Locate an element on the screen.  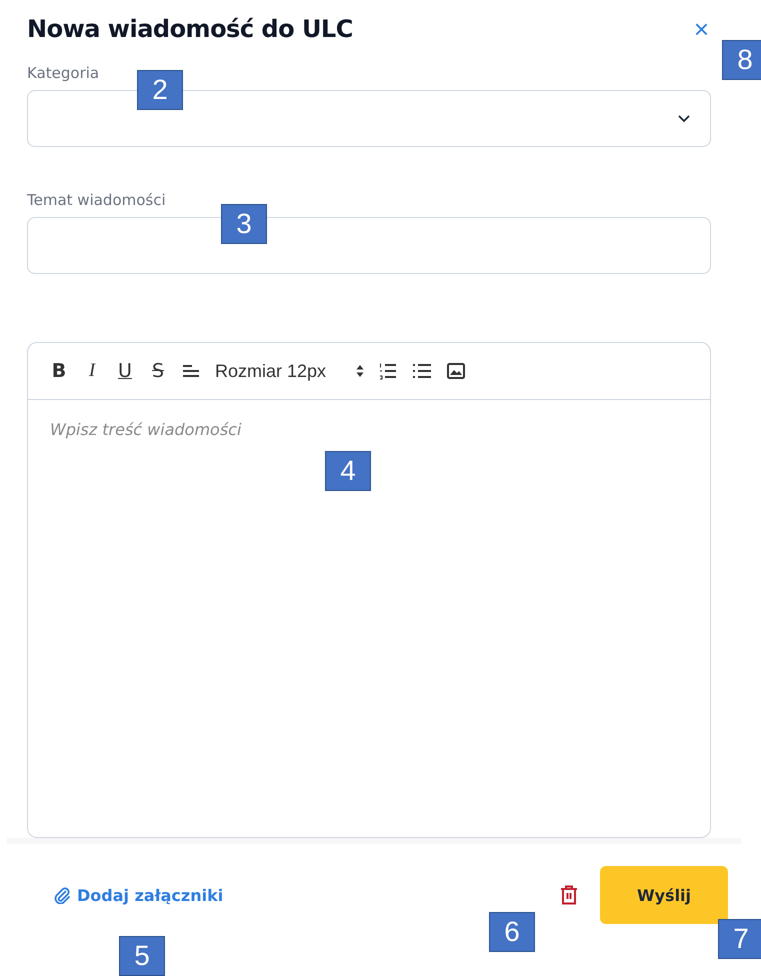
bold-button: B is located at coordinates (59, 371).